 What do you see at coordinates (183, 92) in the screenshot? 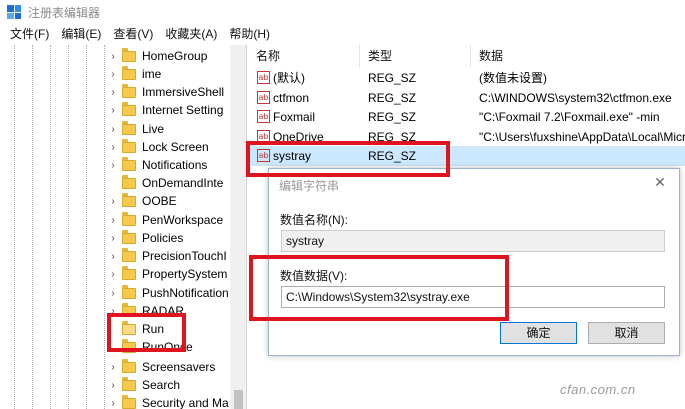
I see `tree-item-label: ImmersiveShell` at bounding box center [183, 92].